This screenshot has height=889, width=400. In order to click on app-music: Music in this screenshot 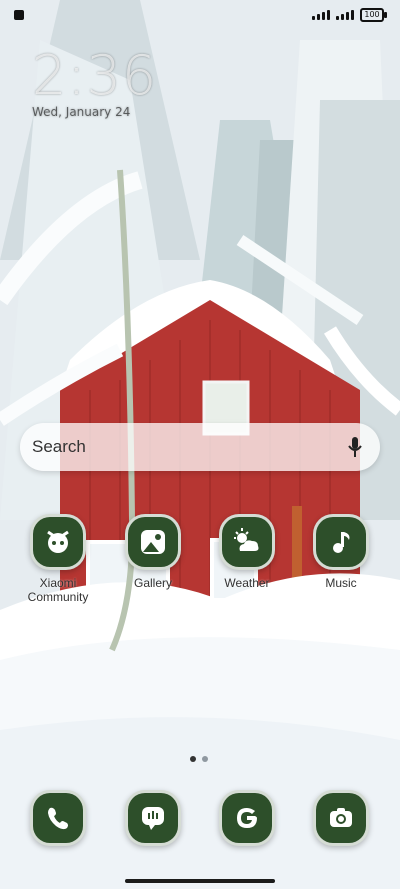, I will do `click(341, 552)`.